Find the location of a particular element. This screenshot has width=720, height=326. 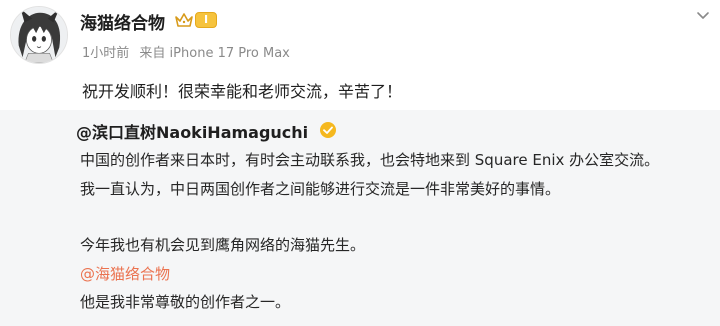

avatar-illustration is located at coordinates (39, 35).